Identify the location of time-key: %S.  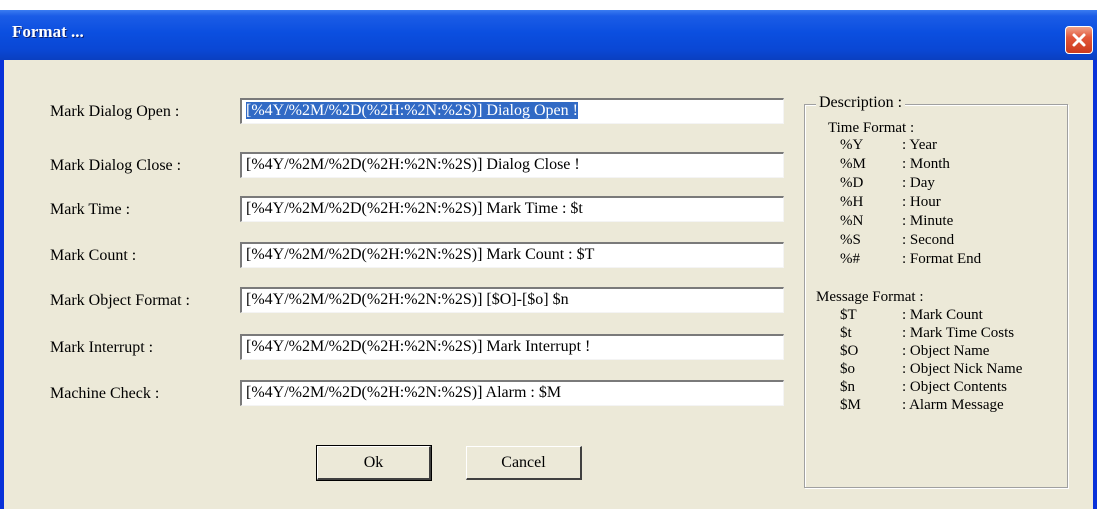
(850, 240).